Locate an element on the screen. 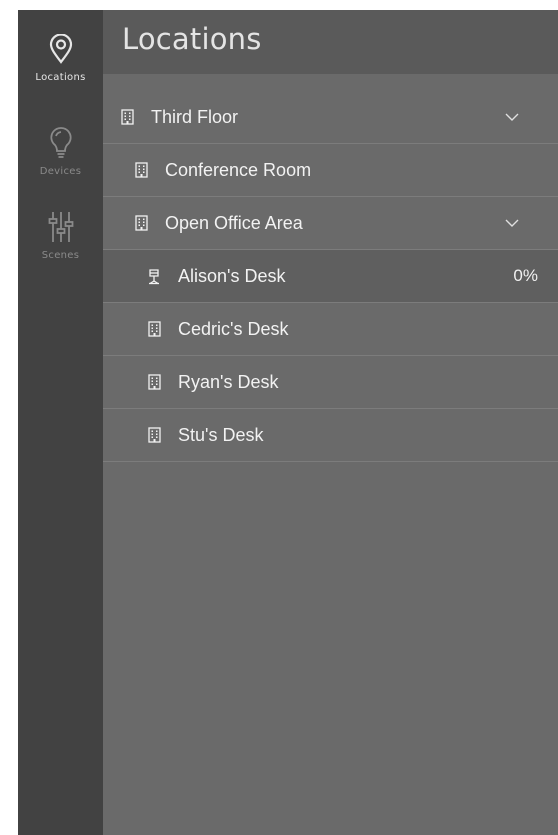 This screenshot has width=558, height=835. nav-item-devices: Devices is located at coordinates (60, 163).